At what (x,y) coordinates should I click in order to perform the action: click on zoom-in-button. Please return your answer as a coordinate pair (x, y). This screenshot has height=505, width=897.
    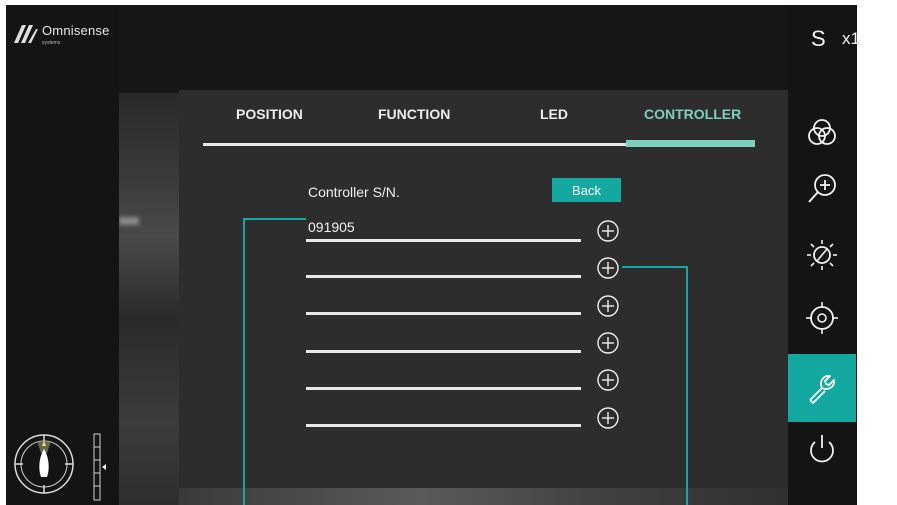
    Looking at the image, I should click on (822, 189).